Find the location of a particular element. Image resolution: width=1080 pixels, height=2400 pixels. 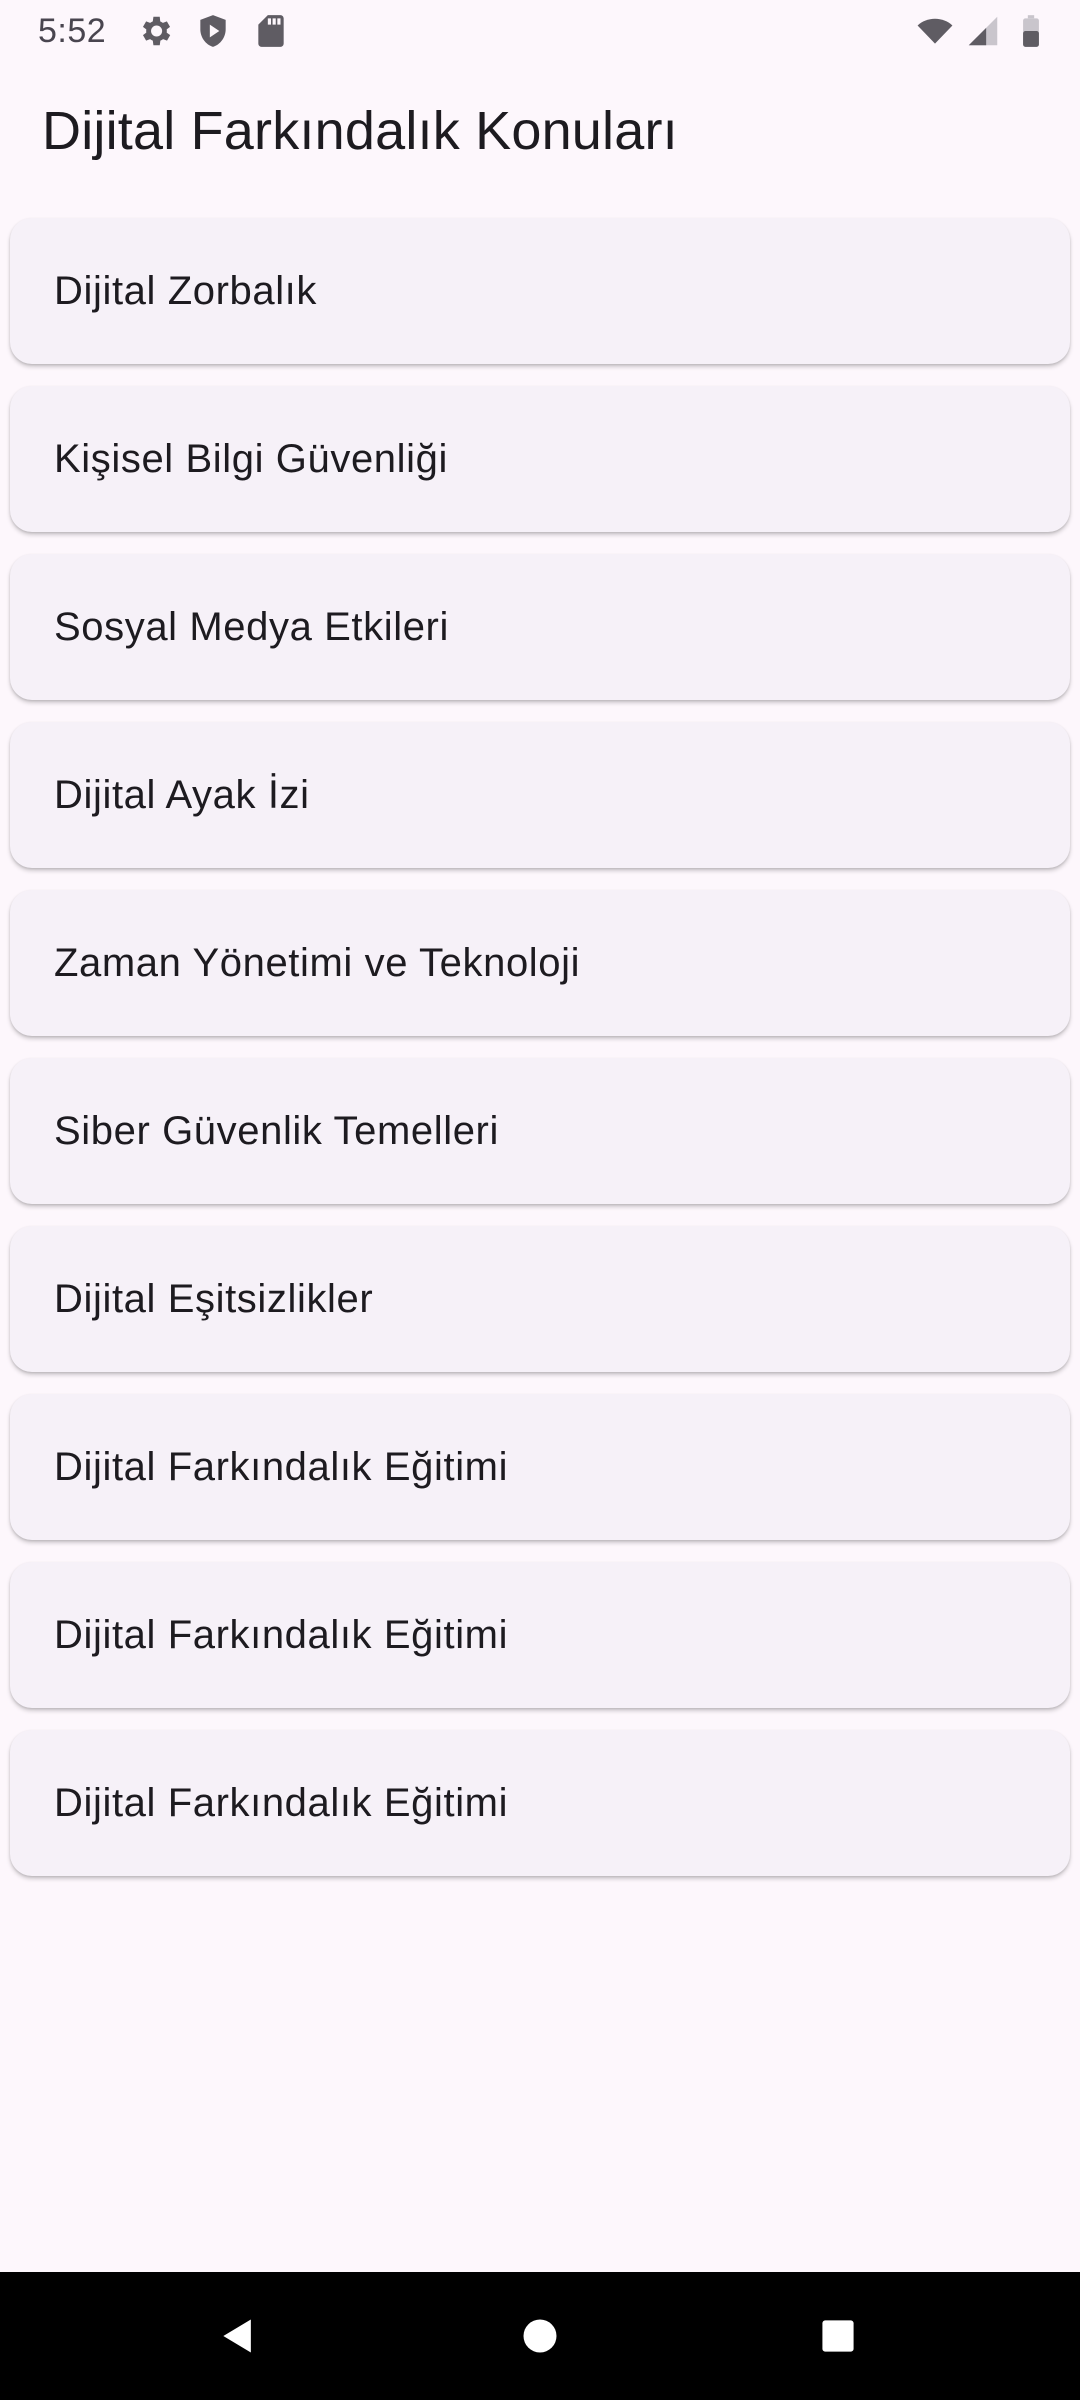

status-bar: 5:52 is located at coordinates (540, 32).